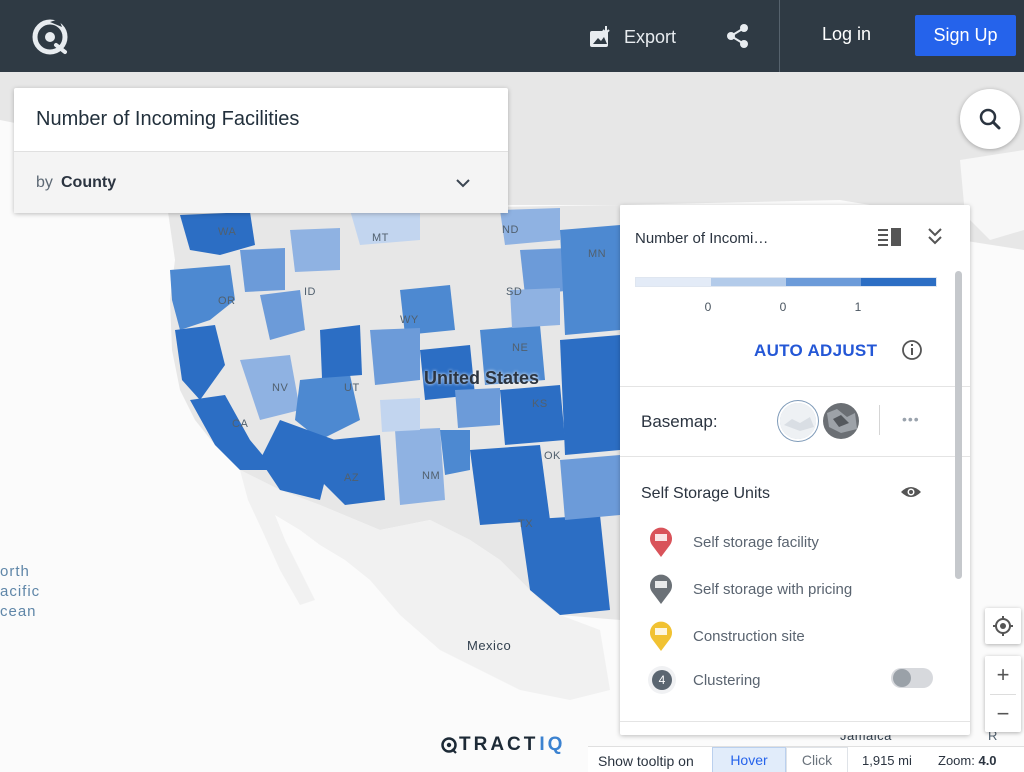 The height and width of the screenshot is (772, 1024). I want to click on cluster-badge-icon: 4, so click(662, 680).